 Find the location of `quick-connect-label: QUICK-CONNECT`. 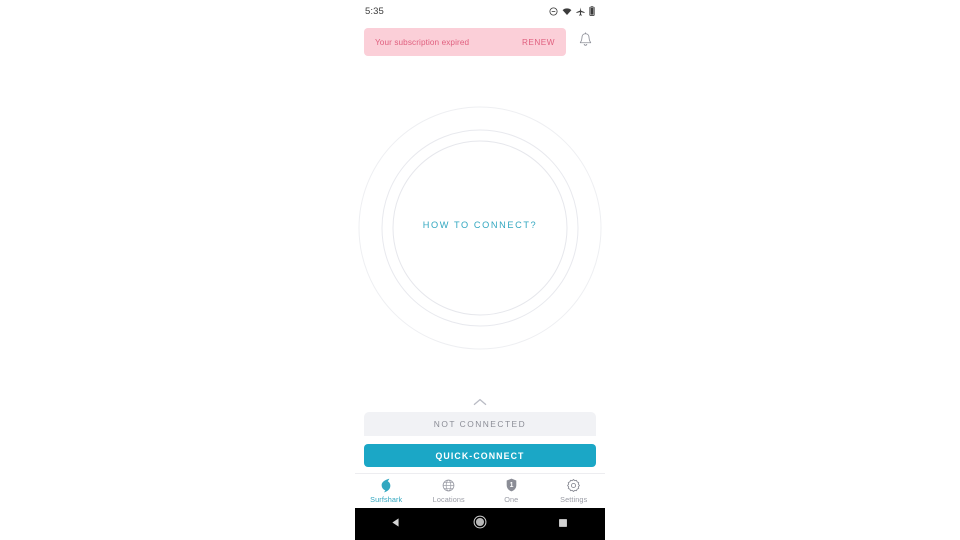

quick-connect-label: QUICK-CONNECT is located at coordinates (480, 455).